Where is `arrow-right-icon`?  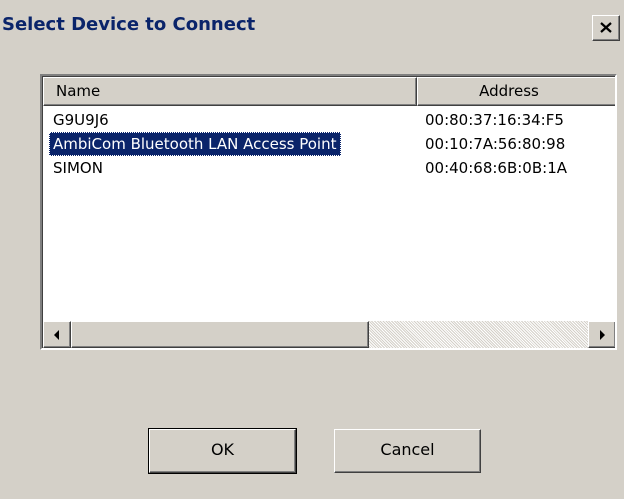 arrow-right-icon is located at coordinates (602, 335).